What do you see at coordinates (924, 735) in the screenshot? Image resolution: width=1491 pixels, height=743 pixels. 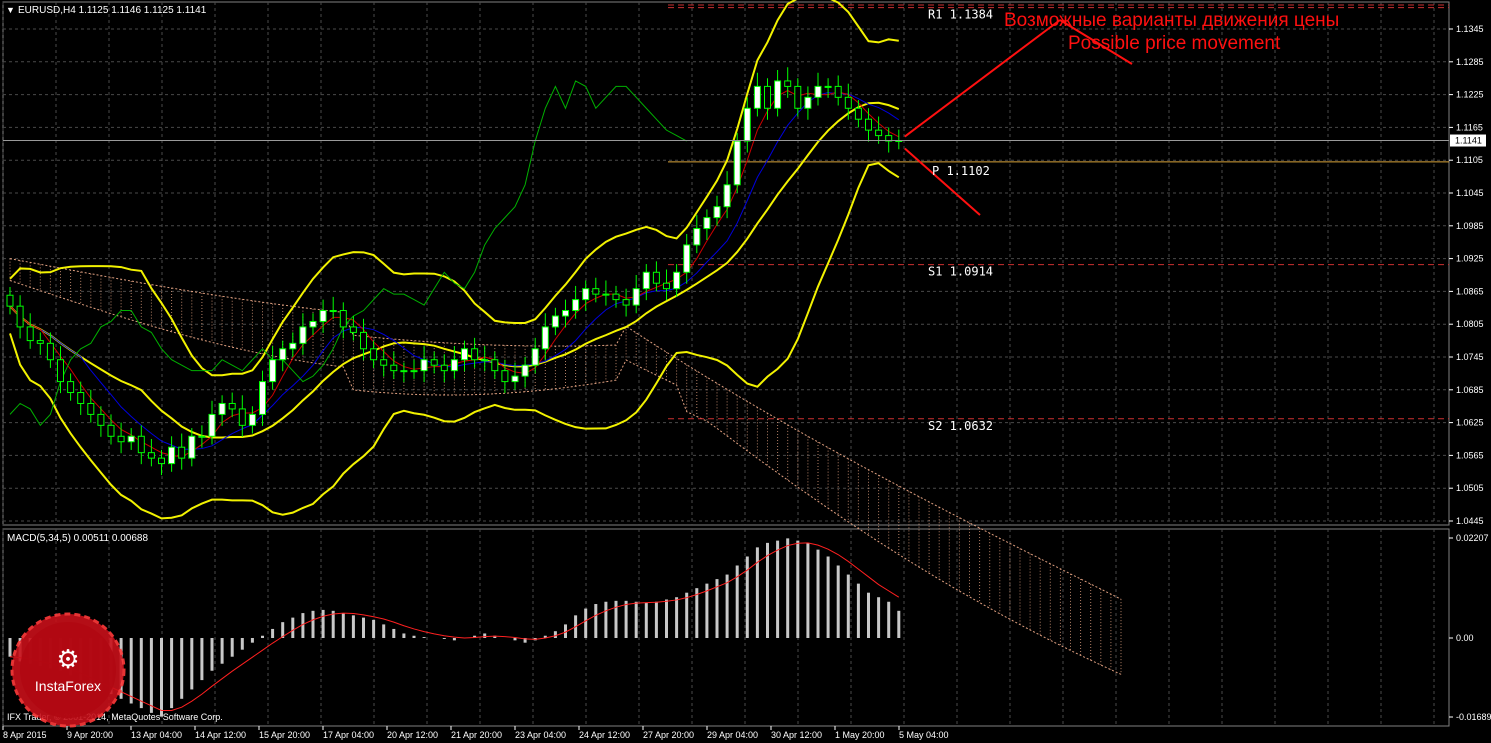 I see `time-tick-label: 5 May 04:00` at bounding box center [924, 735].